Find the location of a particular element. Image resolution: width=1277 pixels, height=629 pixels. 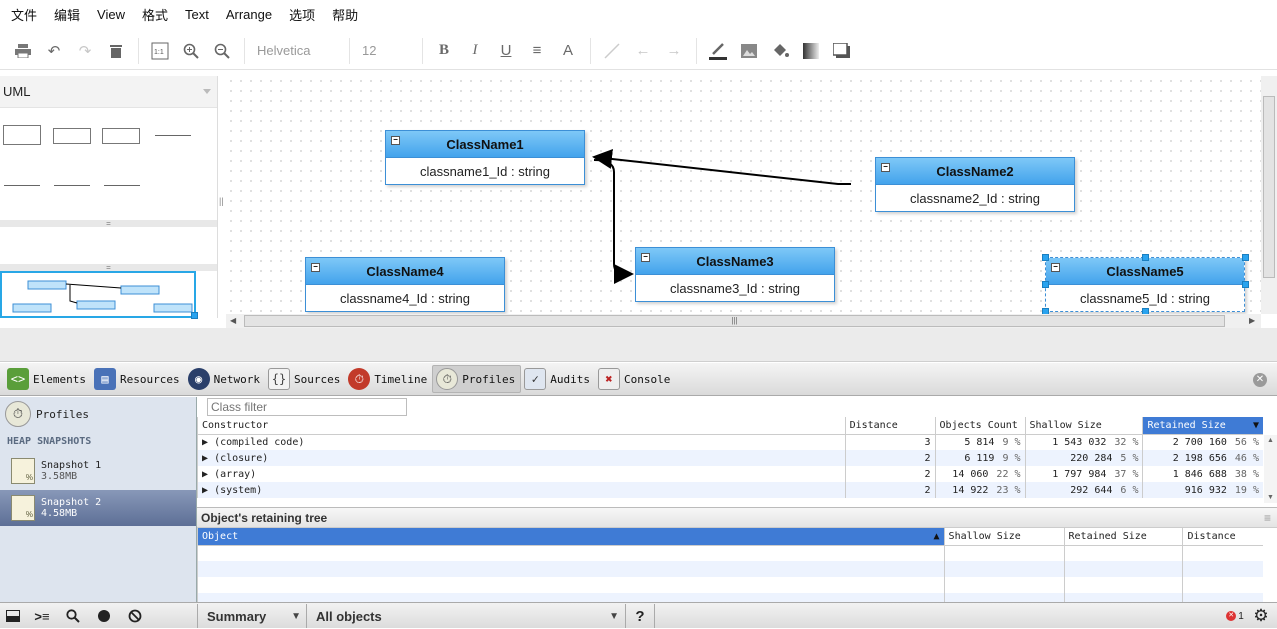

tab-profiles: ⏱ Profiles is located at coordinates (477, 379).